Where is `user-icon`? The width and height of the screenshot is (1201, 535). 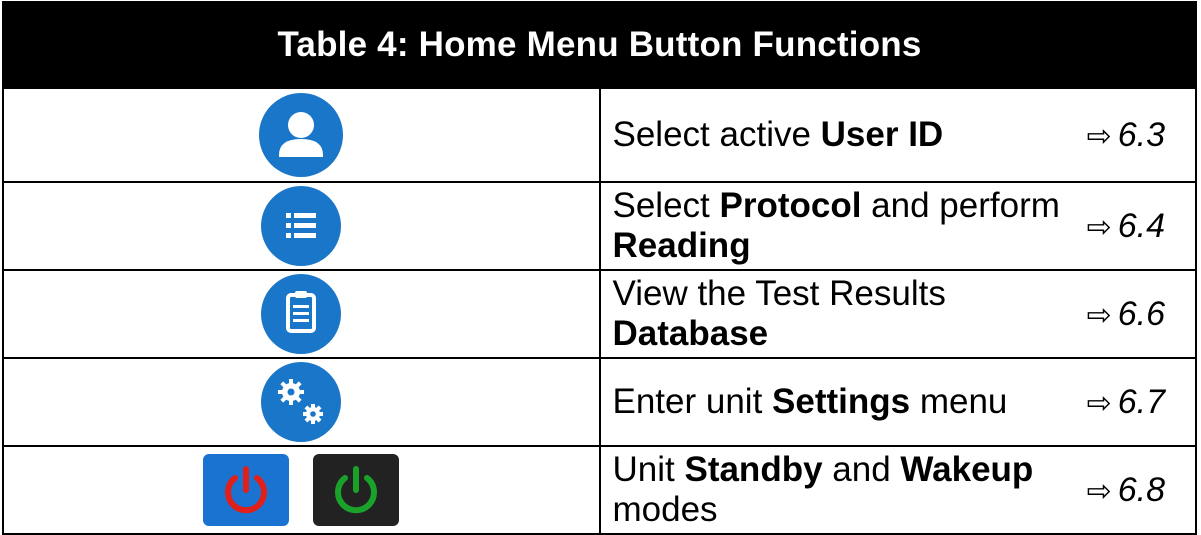 user-icon is located at coordinates (301, 135).